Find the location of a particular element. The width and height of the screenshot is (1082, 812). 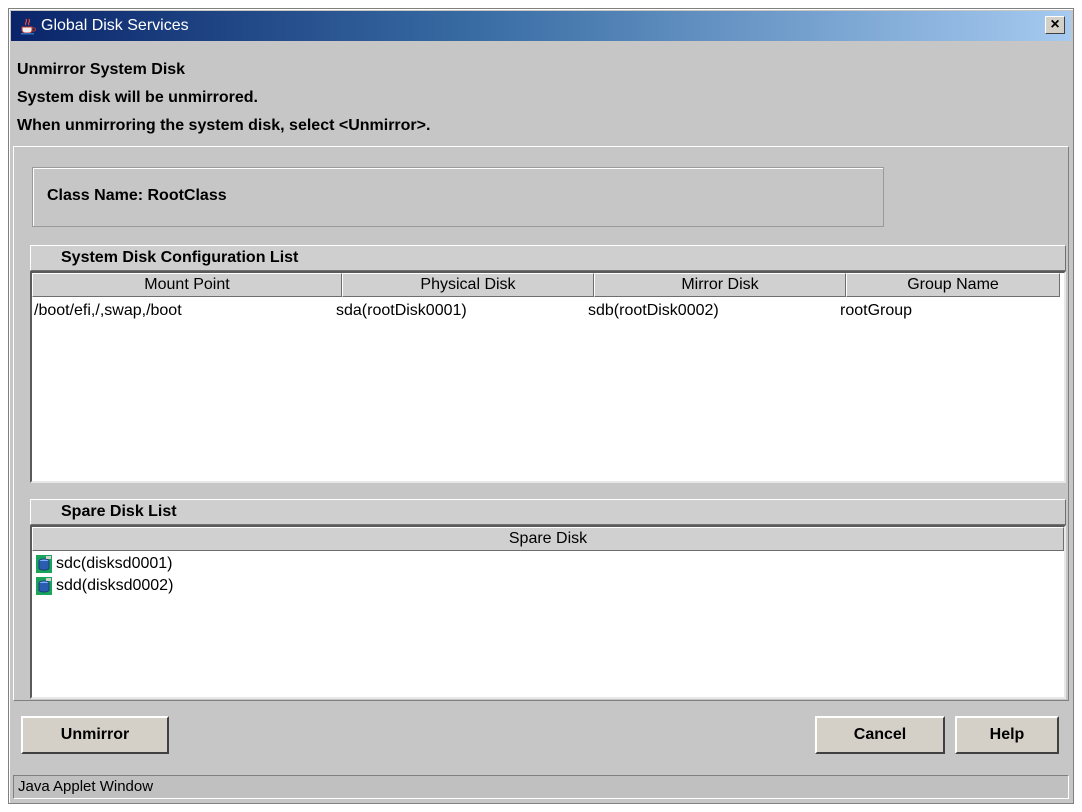

mount-point-cell: /boot/efi,/,swap,/boot is located at coordinates (108, 310).